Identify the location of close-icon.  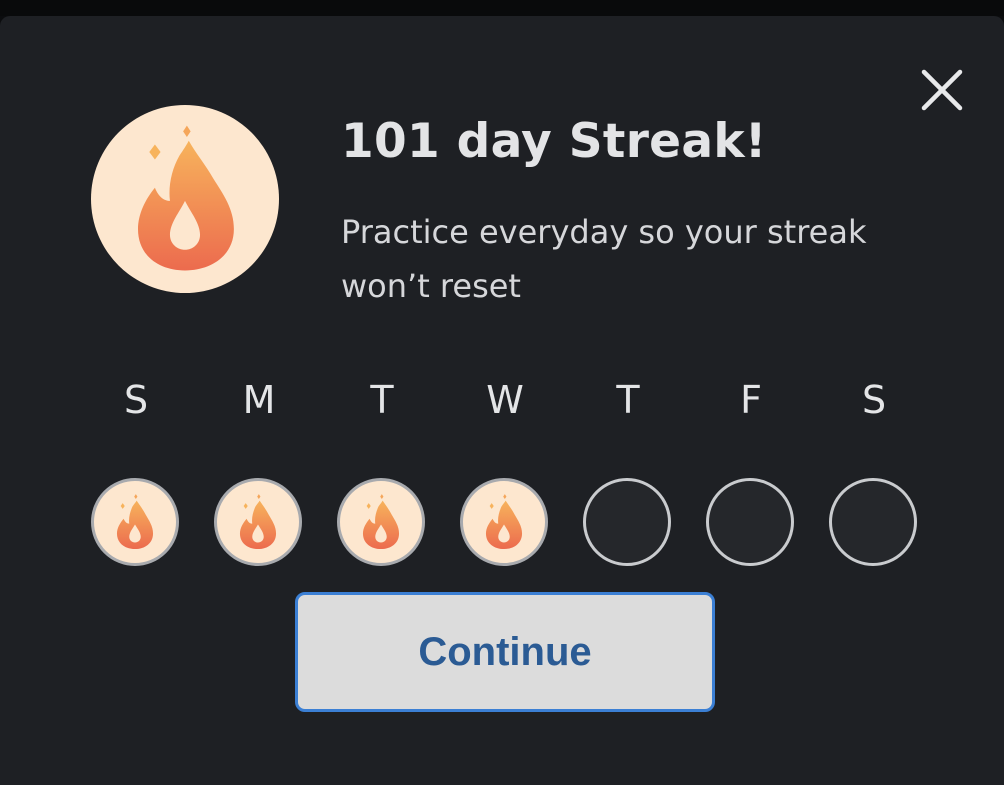
(942, 90).